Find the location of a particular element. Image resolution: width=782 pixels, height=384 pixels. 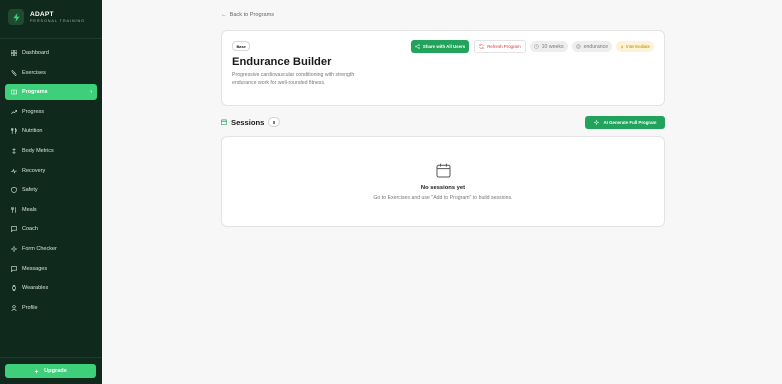

focus-chip: endurance is located at coordinates (592, 46).